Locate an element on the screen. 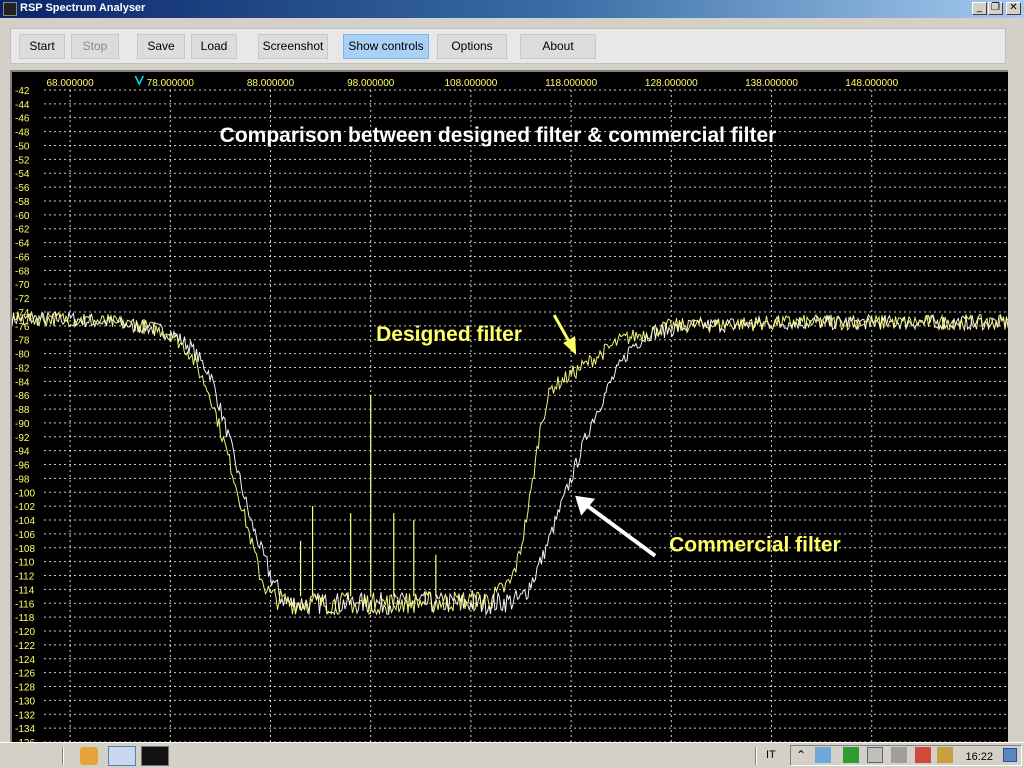 Image resolution: width=1024 pixels, height=768 pixels. y-tick-label: -112 is located at coordinates (25, 577).